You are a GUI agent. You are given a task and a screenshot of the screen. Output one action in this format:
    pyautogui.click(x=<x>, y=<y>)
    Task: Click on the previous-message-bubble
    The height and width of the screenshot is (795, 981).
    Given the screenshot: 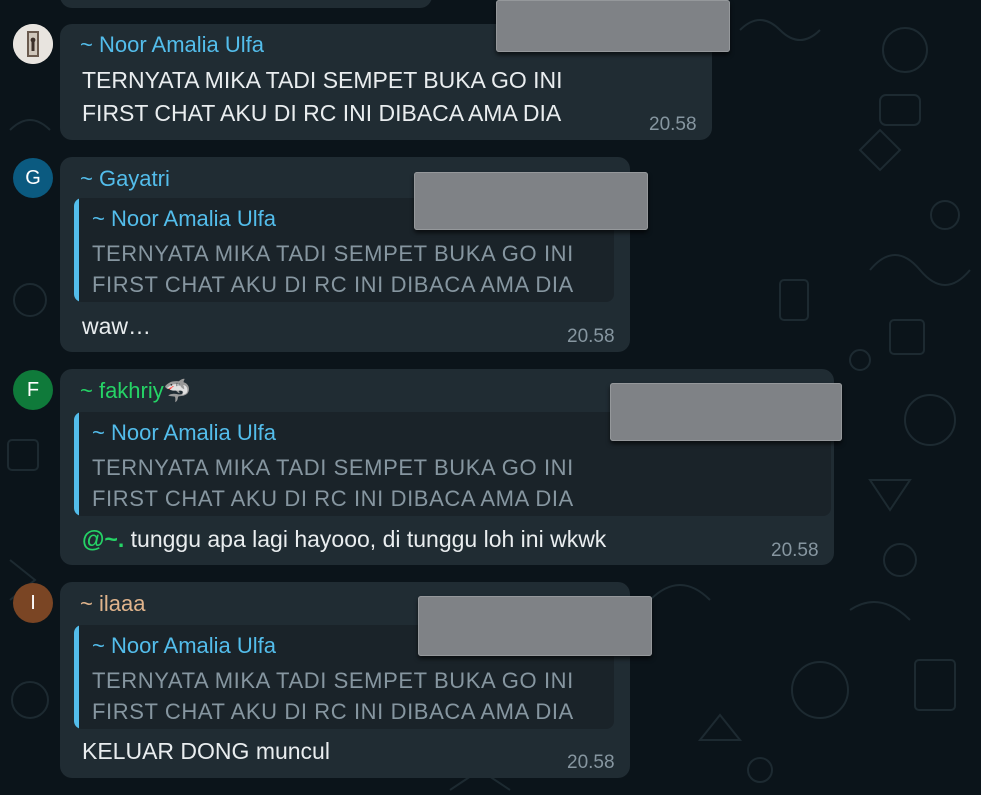 What is the action you would take?
    pyautogui.click(x=246, y=4)
    